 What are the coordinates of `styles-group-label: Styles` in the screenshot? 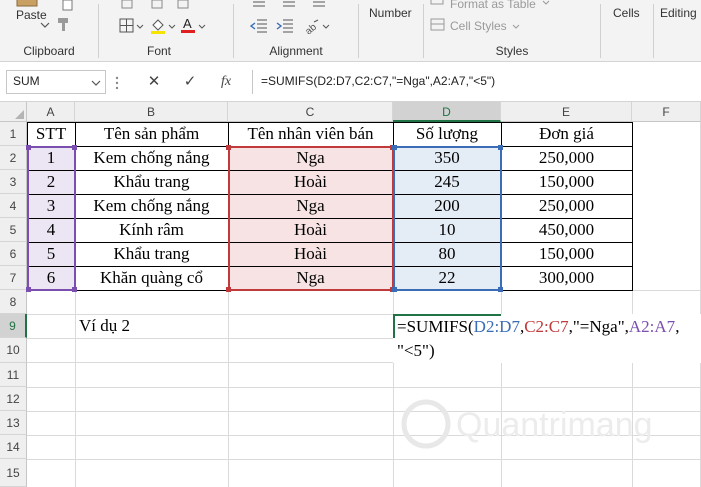 It's located at (512, 51).